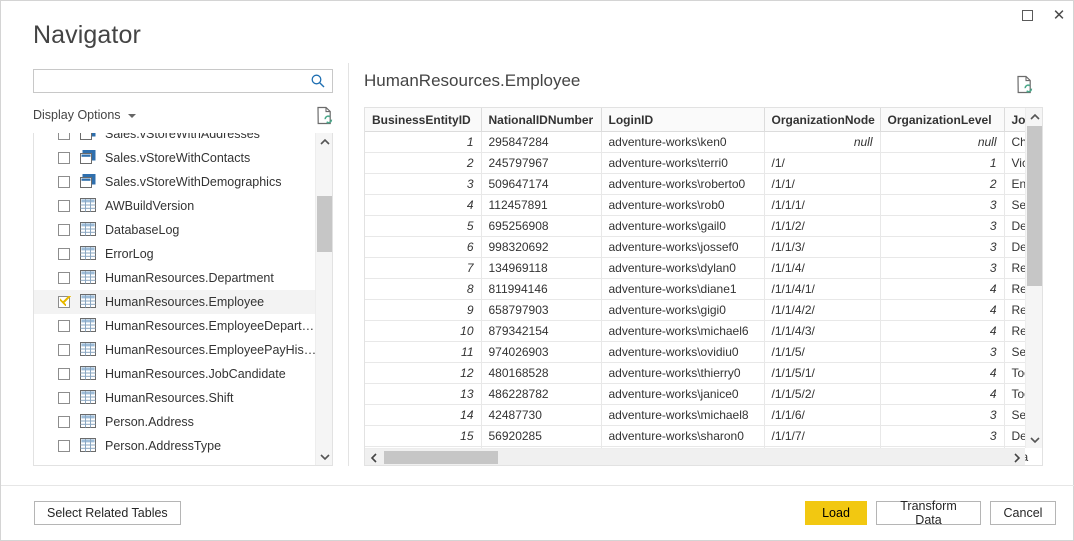  I want to click on table-cell: /1/1/, so click(822, 184).